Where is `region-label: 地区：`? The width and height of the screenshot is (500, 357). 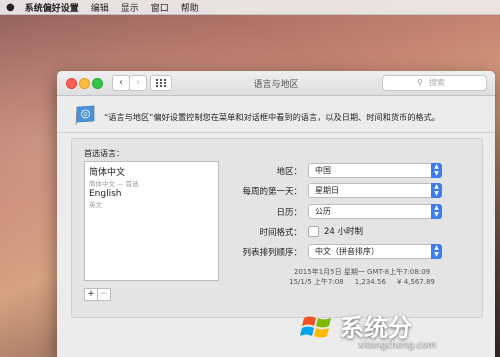
region-label: 地区： is located at coordinates (289, 172).